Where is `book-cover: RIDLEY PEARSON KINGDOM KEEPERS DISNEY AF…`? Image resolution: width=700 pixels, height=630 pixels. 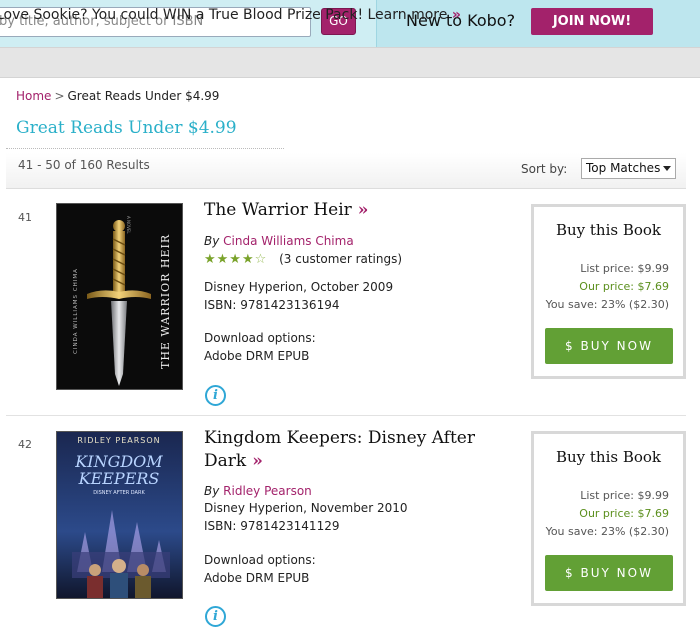 book-cover: RIDLEY PEARSON KINGDOM KEEPERS DISNEY AF… is located at coordinates (119, 515).